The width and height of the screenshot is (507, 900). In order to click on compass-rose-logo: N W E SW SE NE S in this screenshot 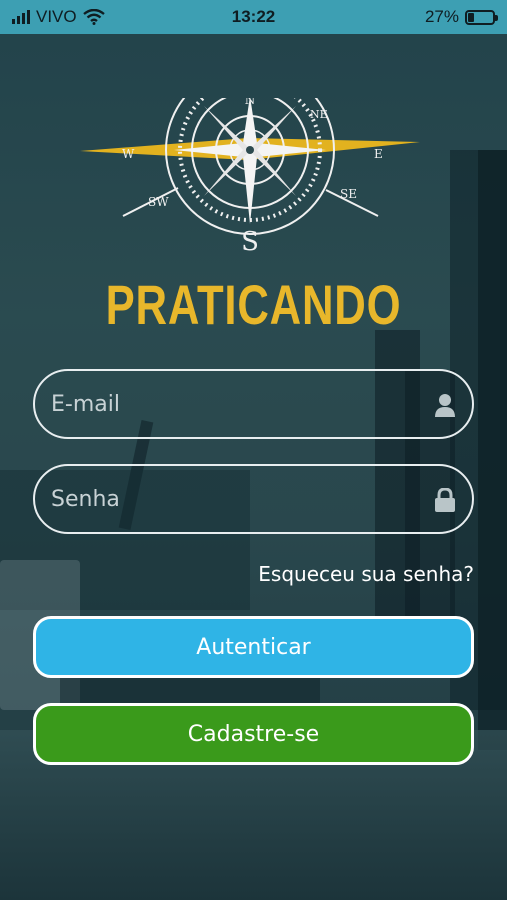, I will do `click(250, 177)`.